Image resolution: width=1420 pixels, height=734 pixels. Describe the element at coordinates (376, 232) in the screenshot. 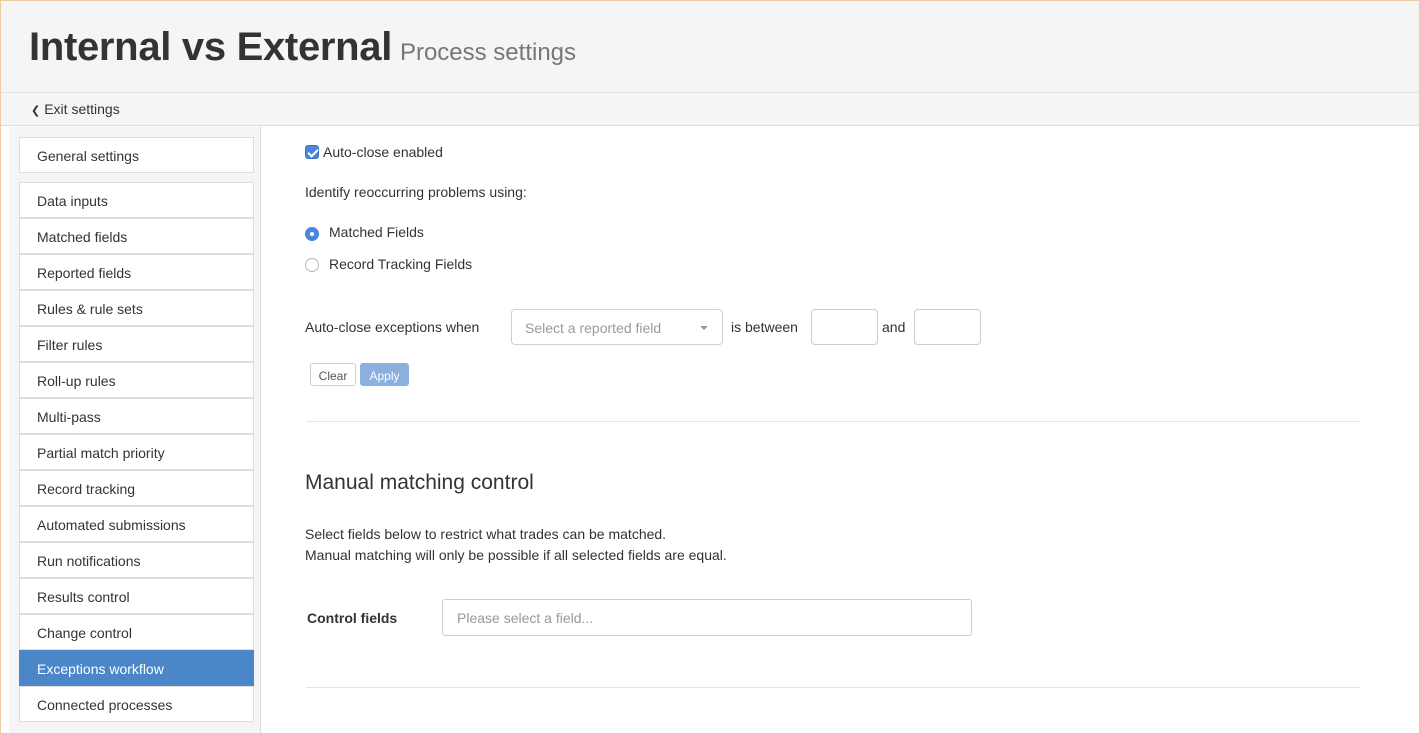

I see `radio-matched-fields-label: Matched Fields` at that location.